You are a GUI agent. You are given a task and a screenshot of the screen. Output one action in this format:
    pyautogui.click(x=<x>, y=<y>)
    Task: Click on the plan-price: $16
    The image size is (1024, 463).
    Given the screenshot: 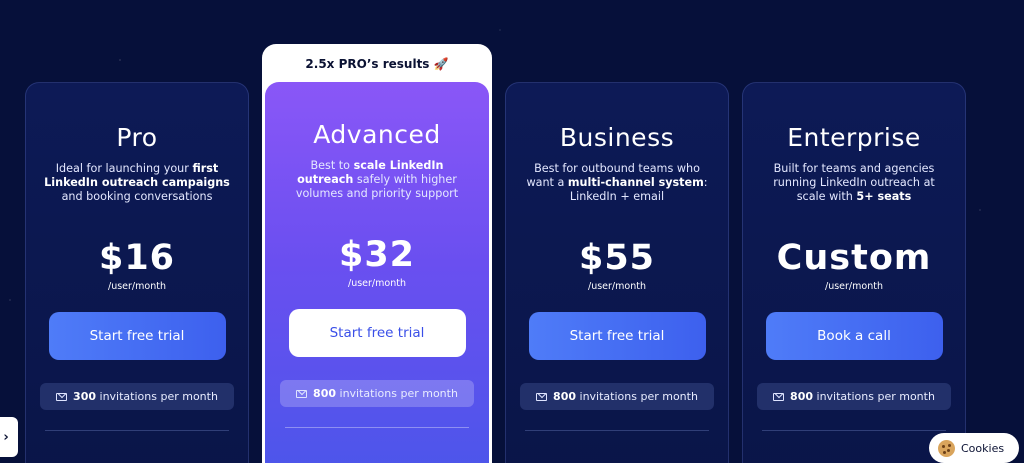 What is the action you would take?
    pyautogui.click(x=137, y=258)
    